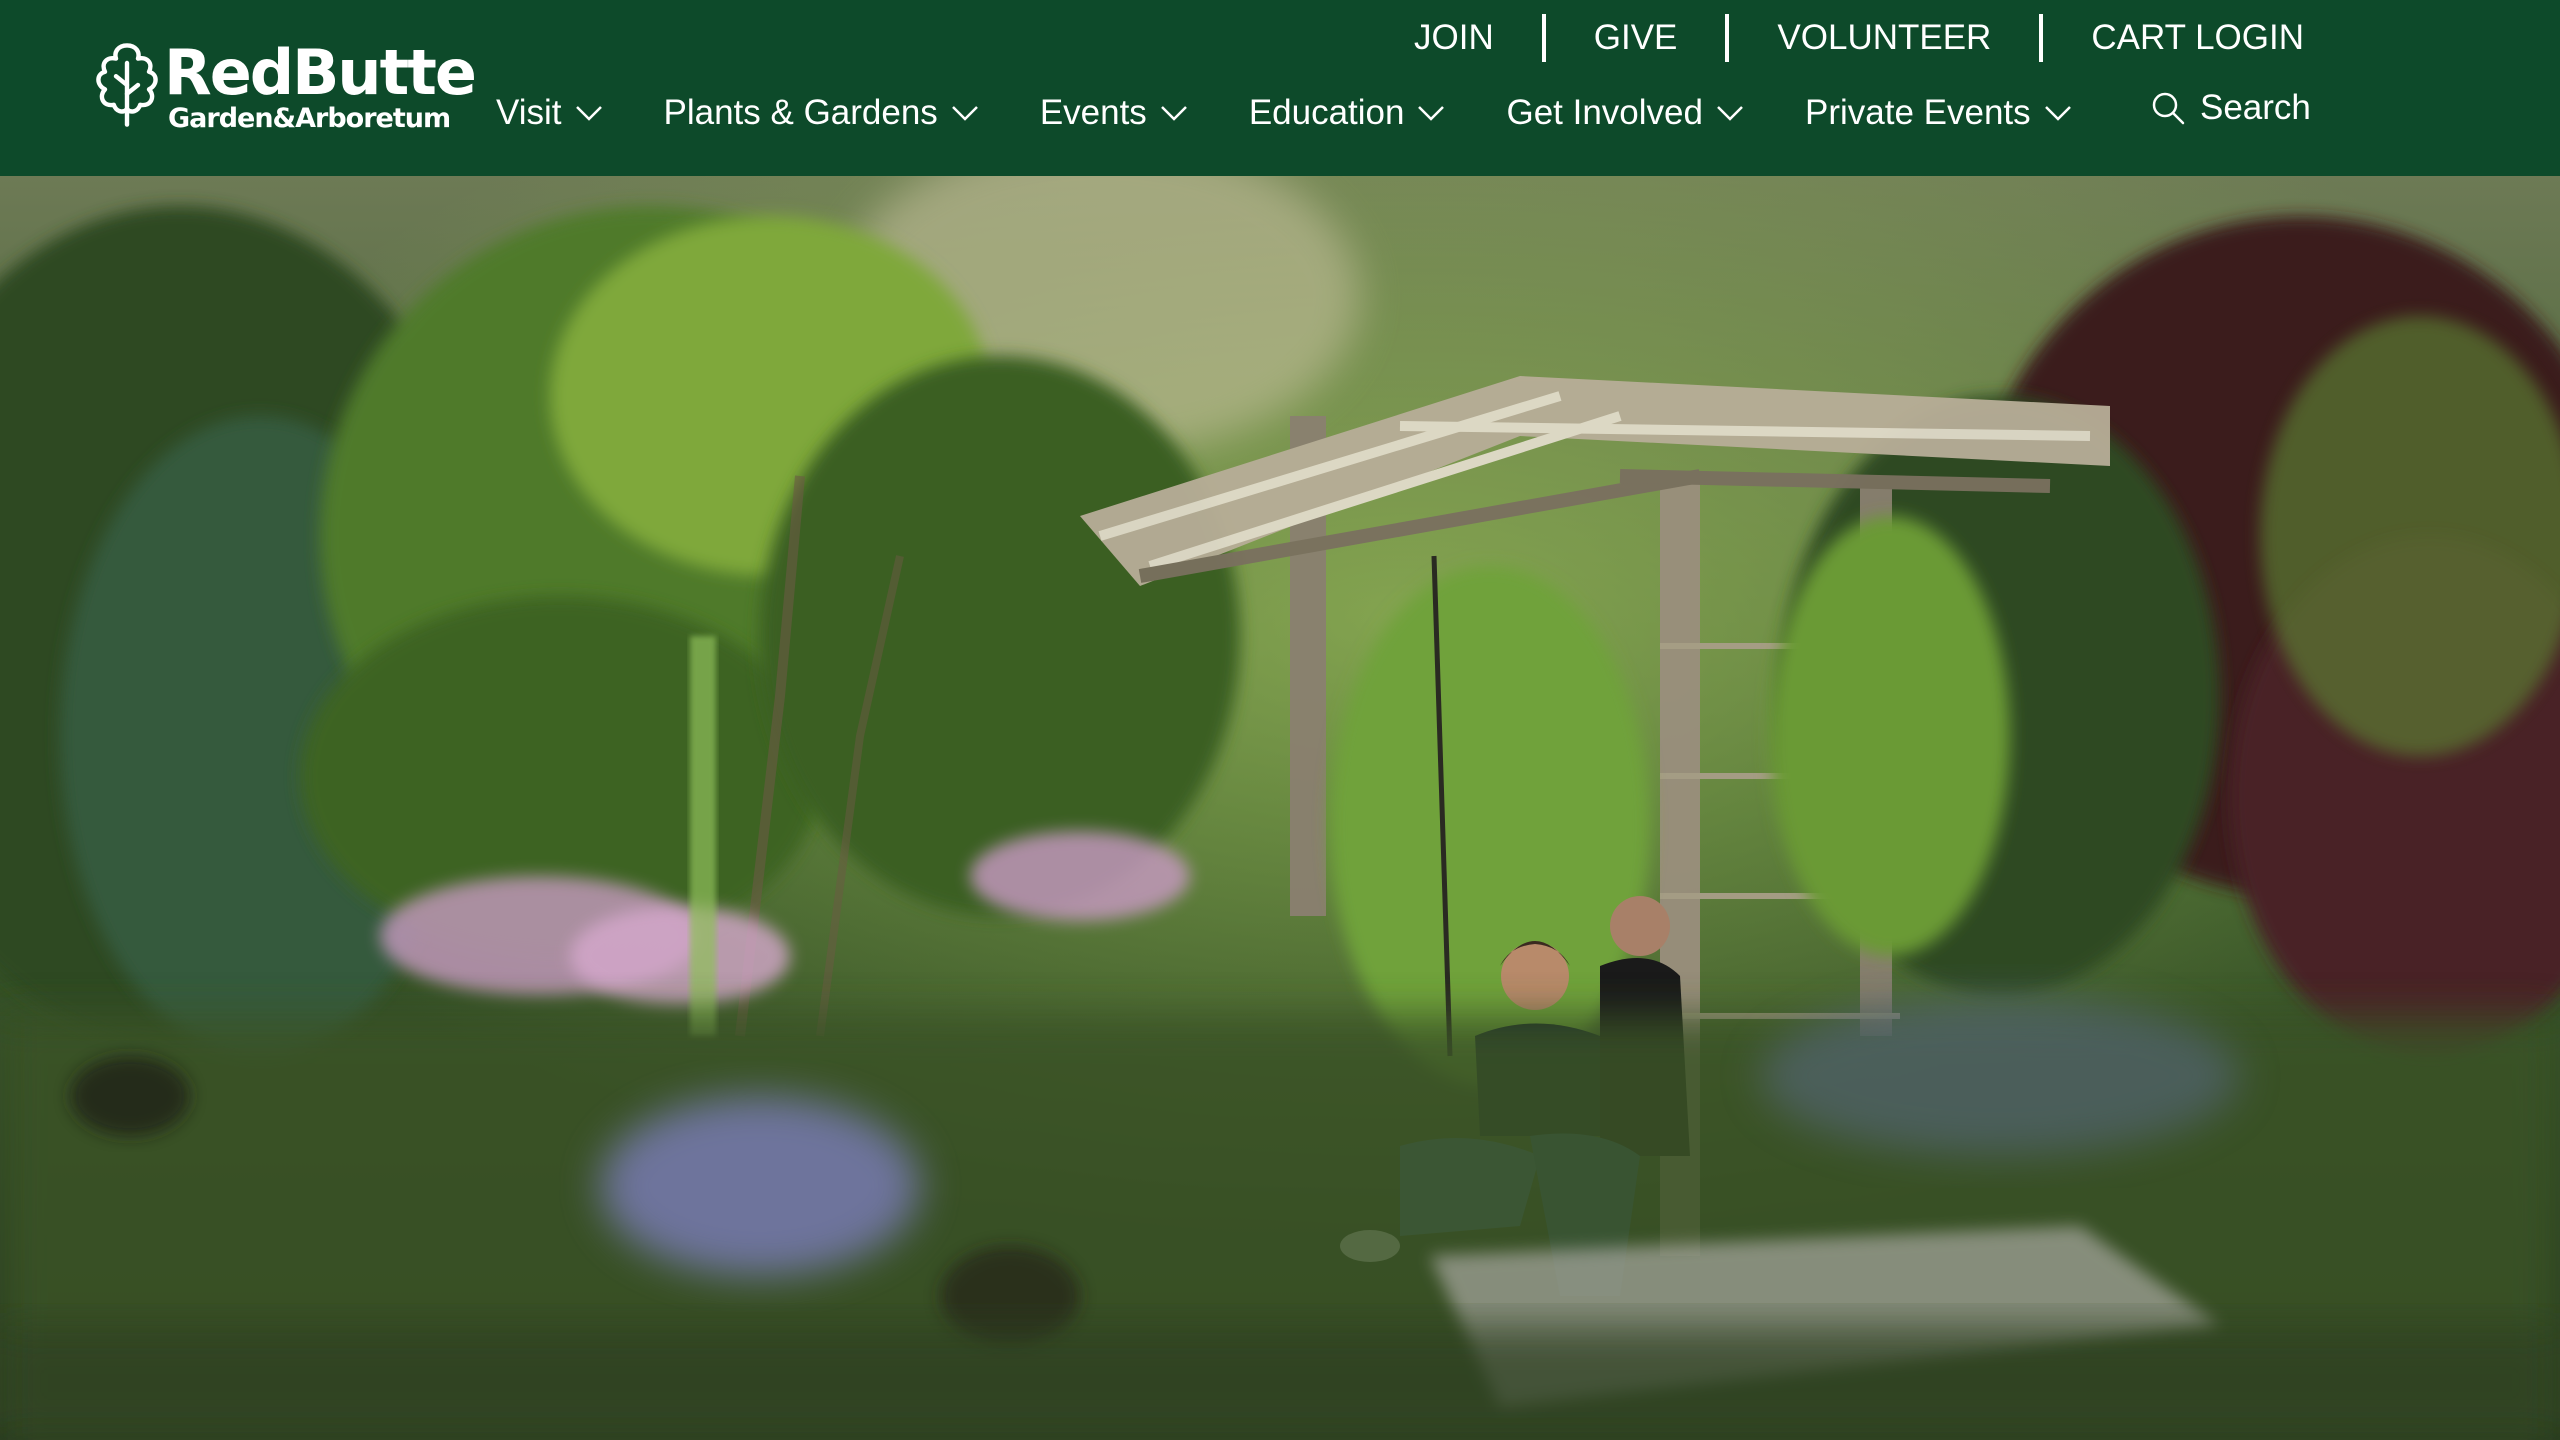  What do you see at coordinates (320, 72) in the screenshot?
I see `logo-name: RedButte` at bounding box center [320, 72].